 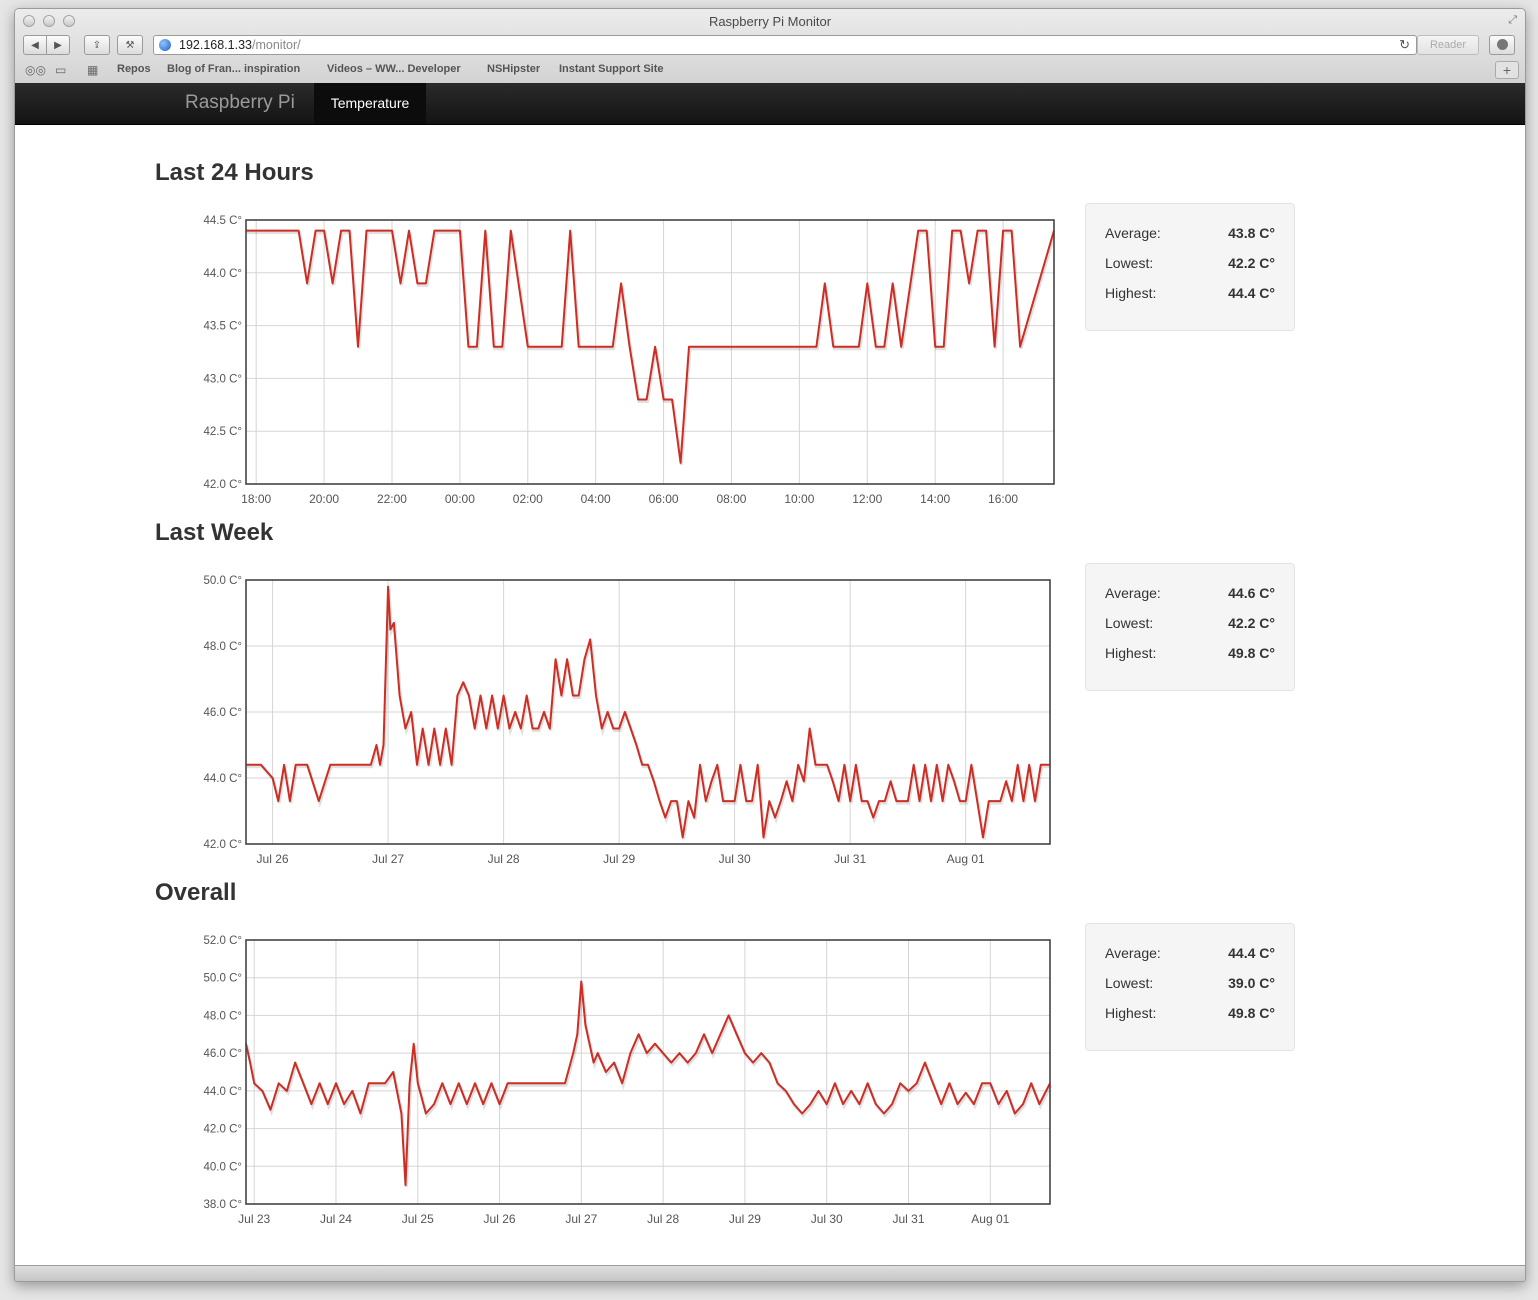 I want to click on bookmark-repos: Repos, so click(x=134, y=69).